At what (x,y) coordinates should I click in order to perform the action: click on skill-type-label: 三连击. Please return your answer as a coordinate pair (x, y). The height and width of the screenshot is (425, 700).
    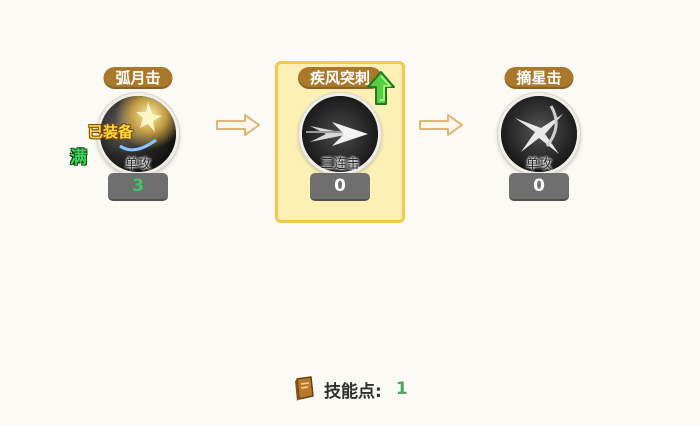
    Looking at the image, I should click on (340, 164).